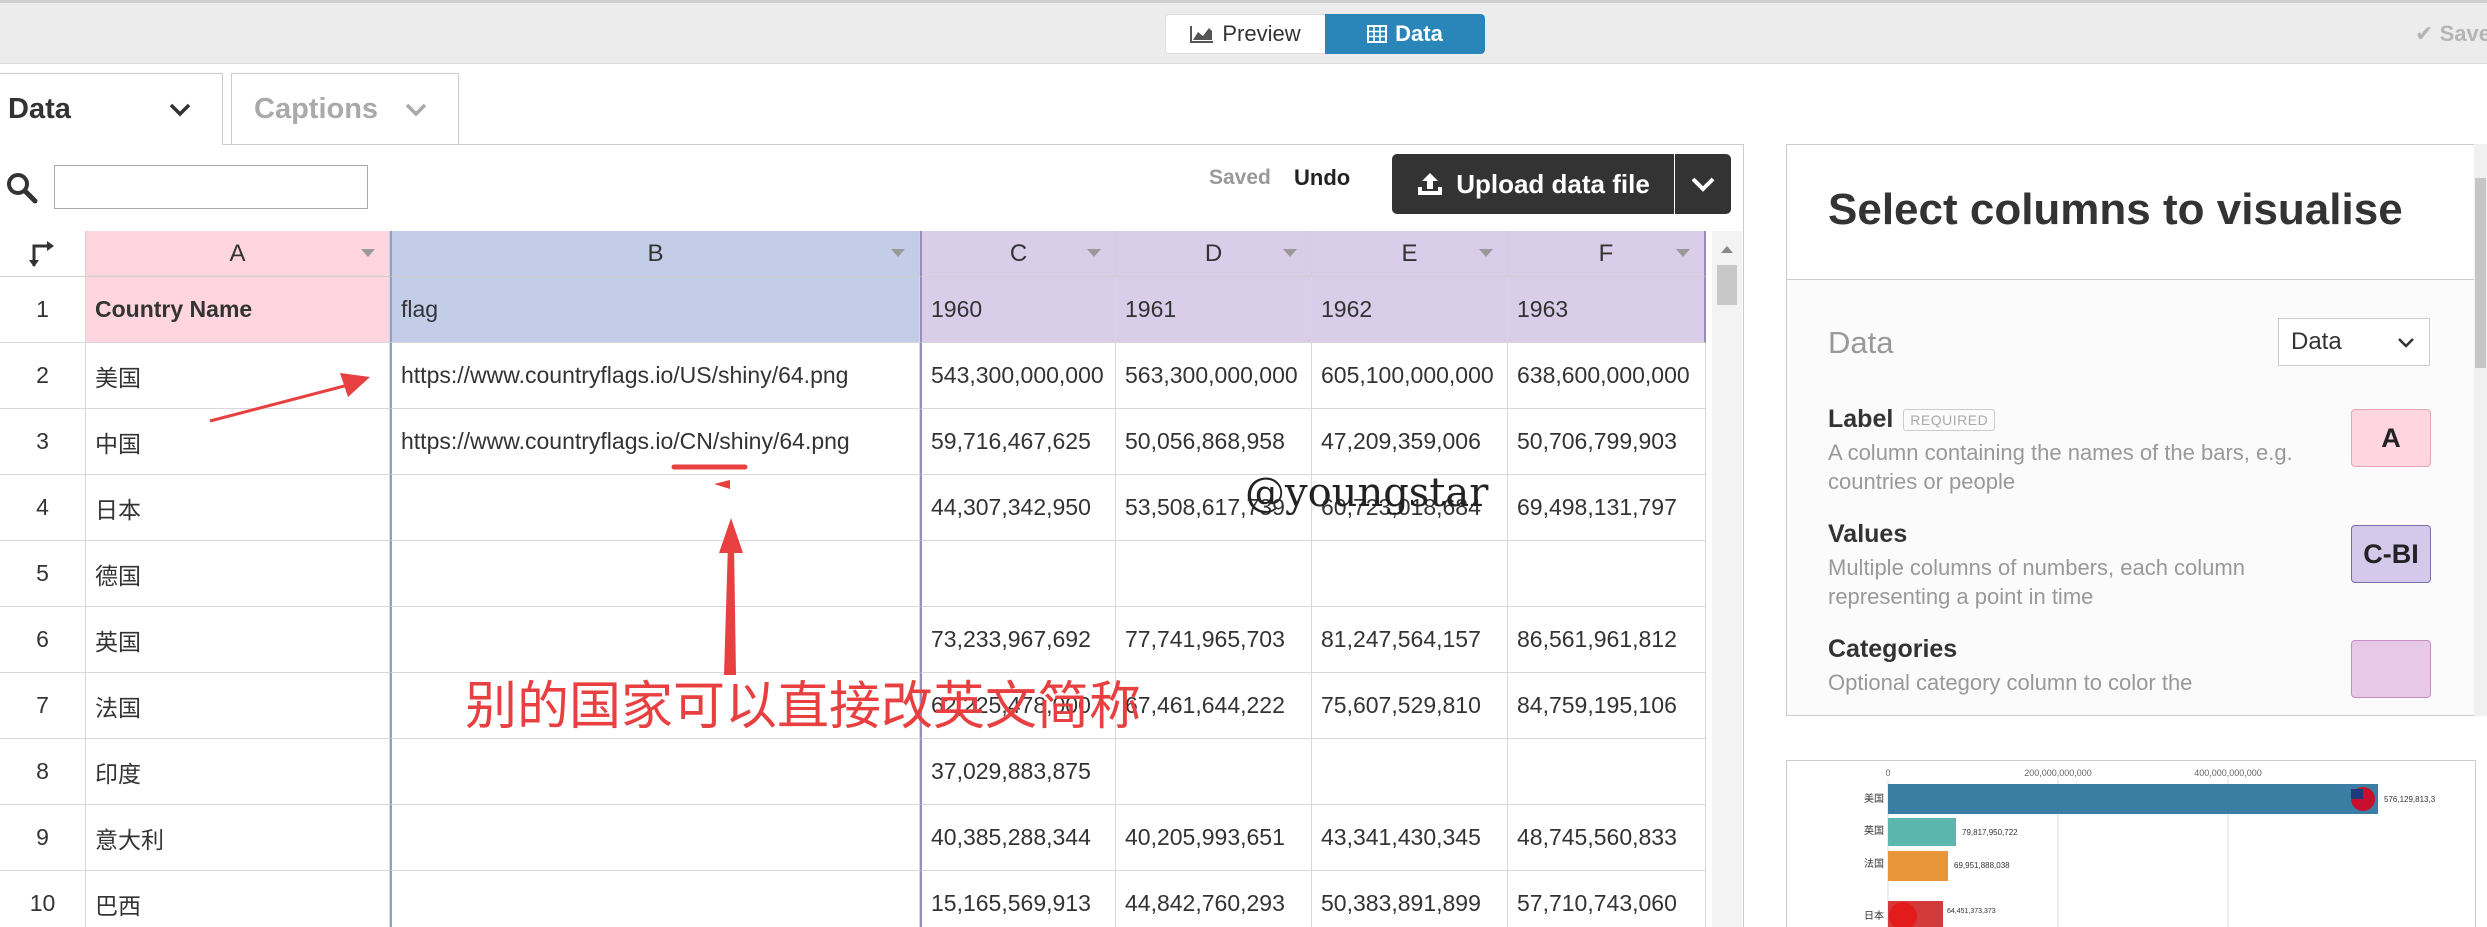  What do you see at coordinates (722, 484) in the screenshot?
I see `small-arrow-icon` at bounding box center [722, 484].